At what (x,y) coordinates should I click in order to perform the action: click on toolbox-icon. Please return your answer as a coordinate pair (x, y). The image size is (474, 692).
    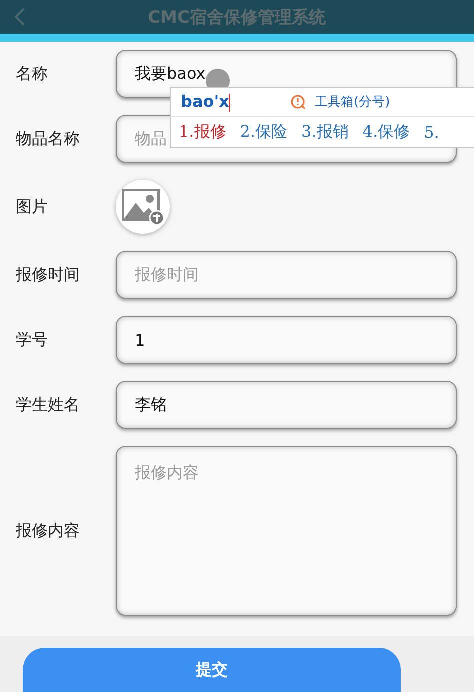
    Looking at the image, I should click on (299, 102).